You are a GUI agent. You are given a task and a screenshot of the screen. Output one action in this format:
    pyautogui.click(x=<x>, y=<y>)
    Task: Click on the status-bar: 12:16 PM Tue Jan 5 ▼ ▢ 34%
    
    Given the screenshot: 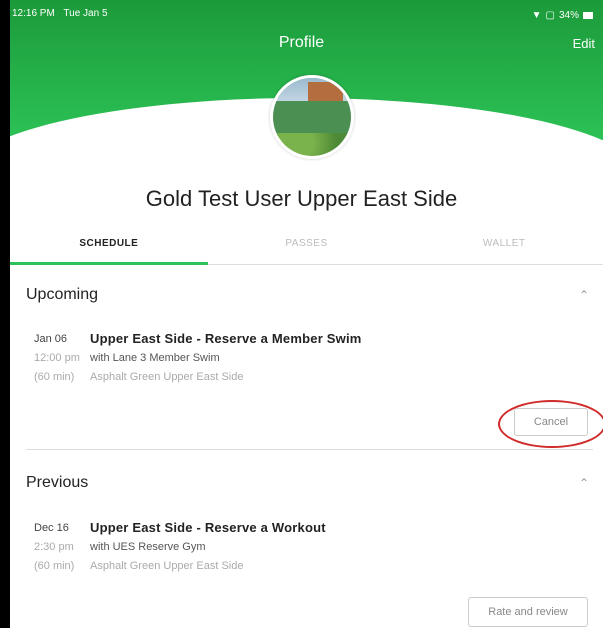 What is the action you would take?
    pyautogui.click(x=302, y=15)
    